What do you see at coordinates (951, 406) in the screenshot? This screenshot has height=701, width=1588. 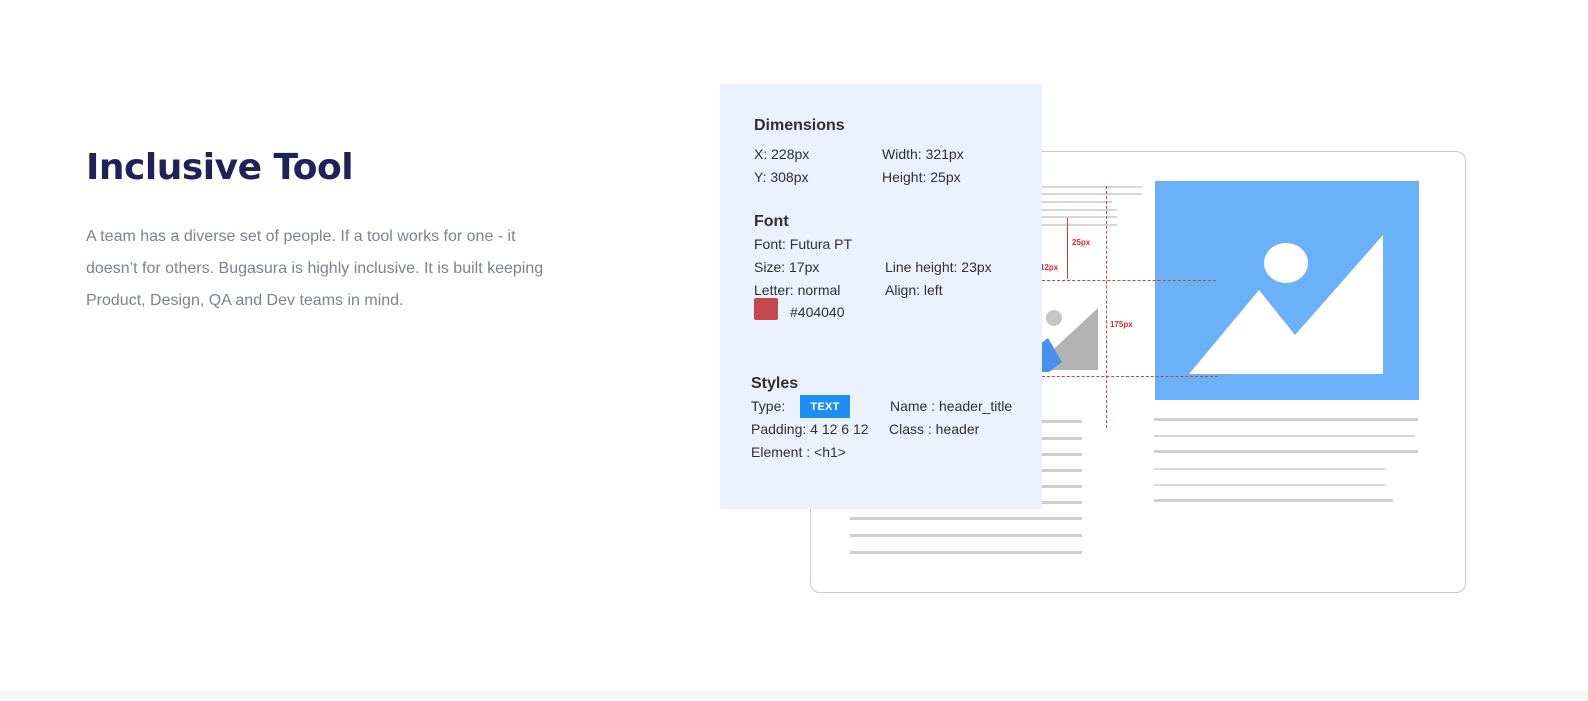 I see `style-name: Name : header_title` at bounding box center [951, 406].